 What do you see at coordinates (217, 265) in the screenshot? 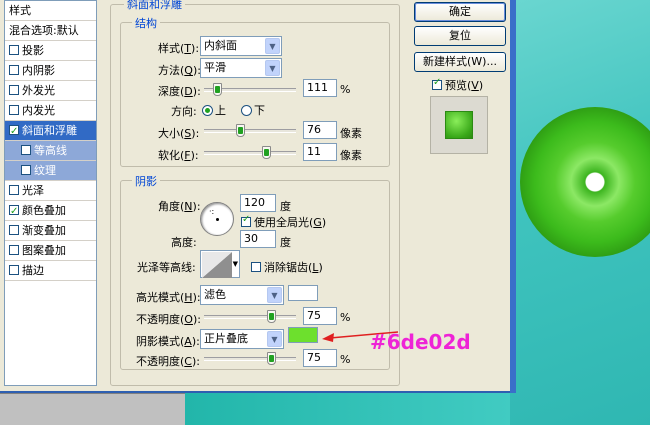
I see `contour-preview-icon` at bounding box center [217, 265].